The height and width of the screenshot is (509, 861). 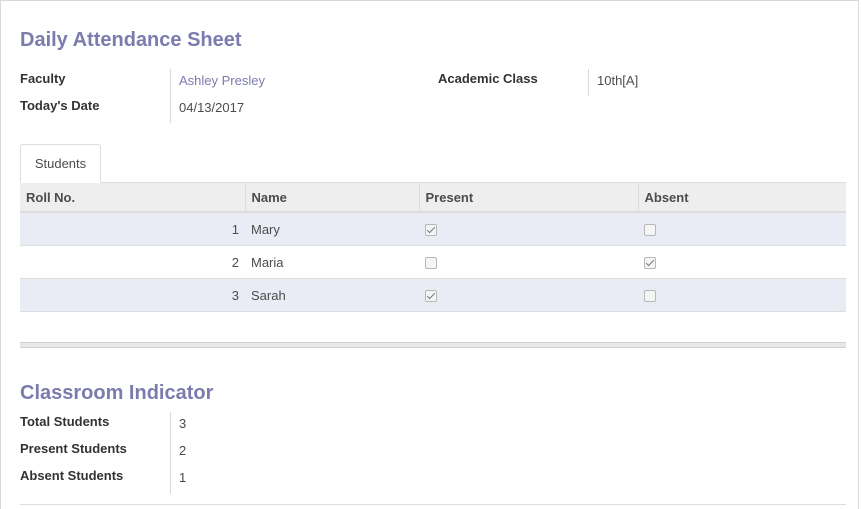 I want to click on student-name: Maria, so click(x=332, y=262).